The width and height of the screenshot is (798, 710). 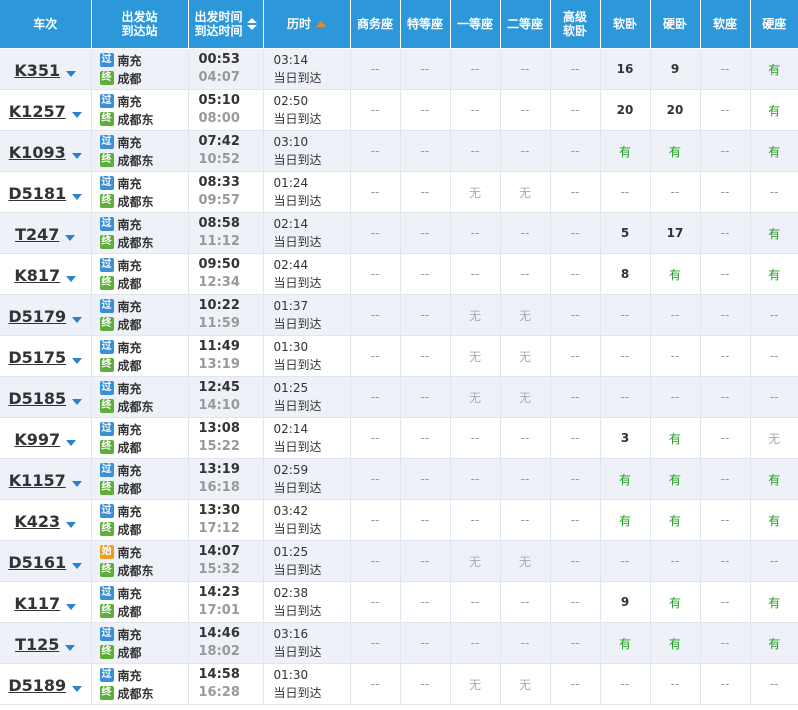 What do you see at coordinates (625, 438) in the screenshot?
I see `seat-cell: 3` at bounding box center [625, 438].